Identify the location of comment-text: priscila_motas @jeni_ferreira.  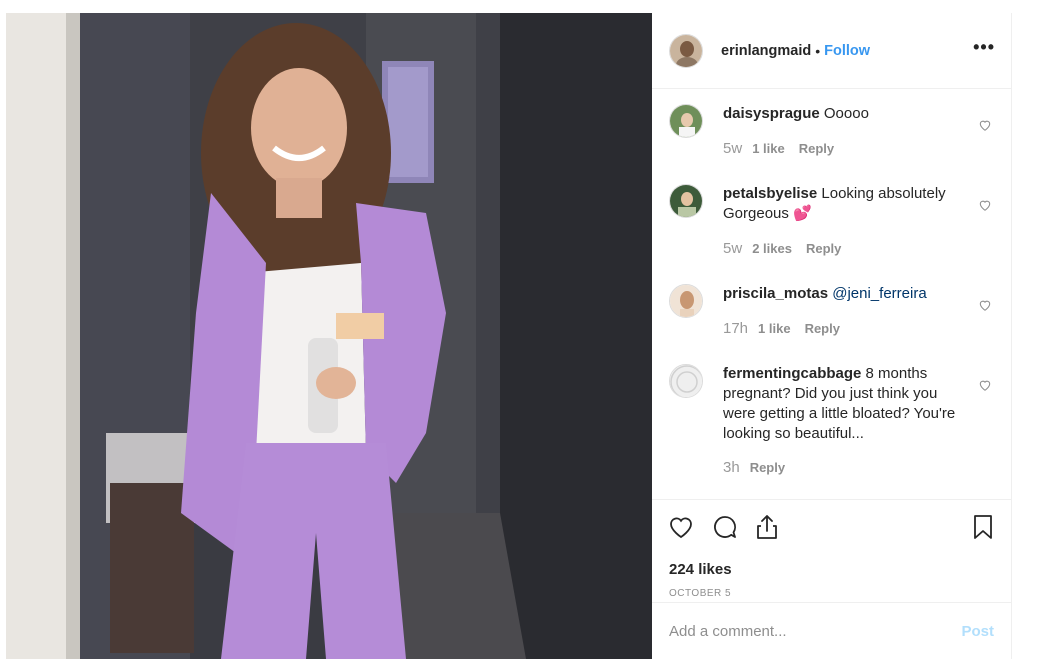
(848, 294).